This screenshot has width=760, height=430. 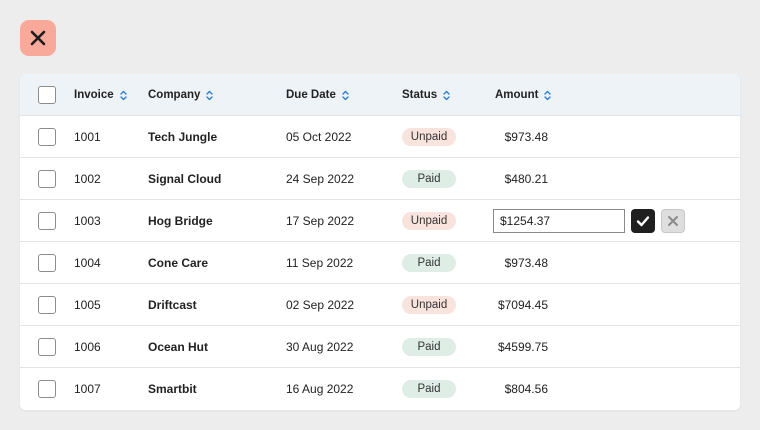 I want to click on table-row: 1003 Hog Bridge 17 Sep 2022 Unpaid, so click(x=380, y=221).